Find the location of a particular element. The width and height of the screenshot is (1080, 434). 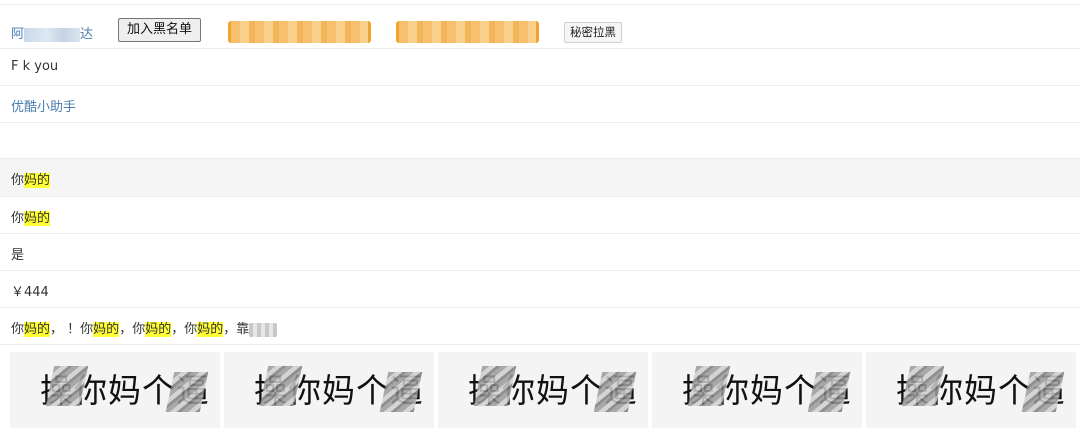

comment-text: 你妈的， ！你妈的，你妈的，你妈的，靠 is located at coordinates (144, 327).